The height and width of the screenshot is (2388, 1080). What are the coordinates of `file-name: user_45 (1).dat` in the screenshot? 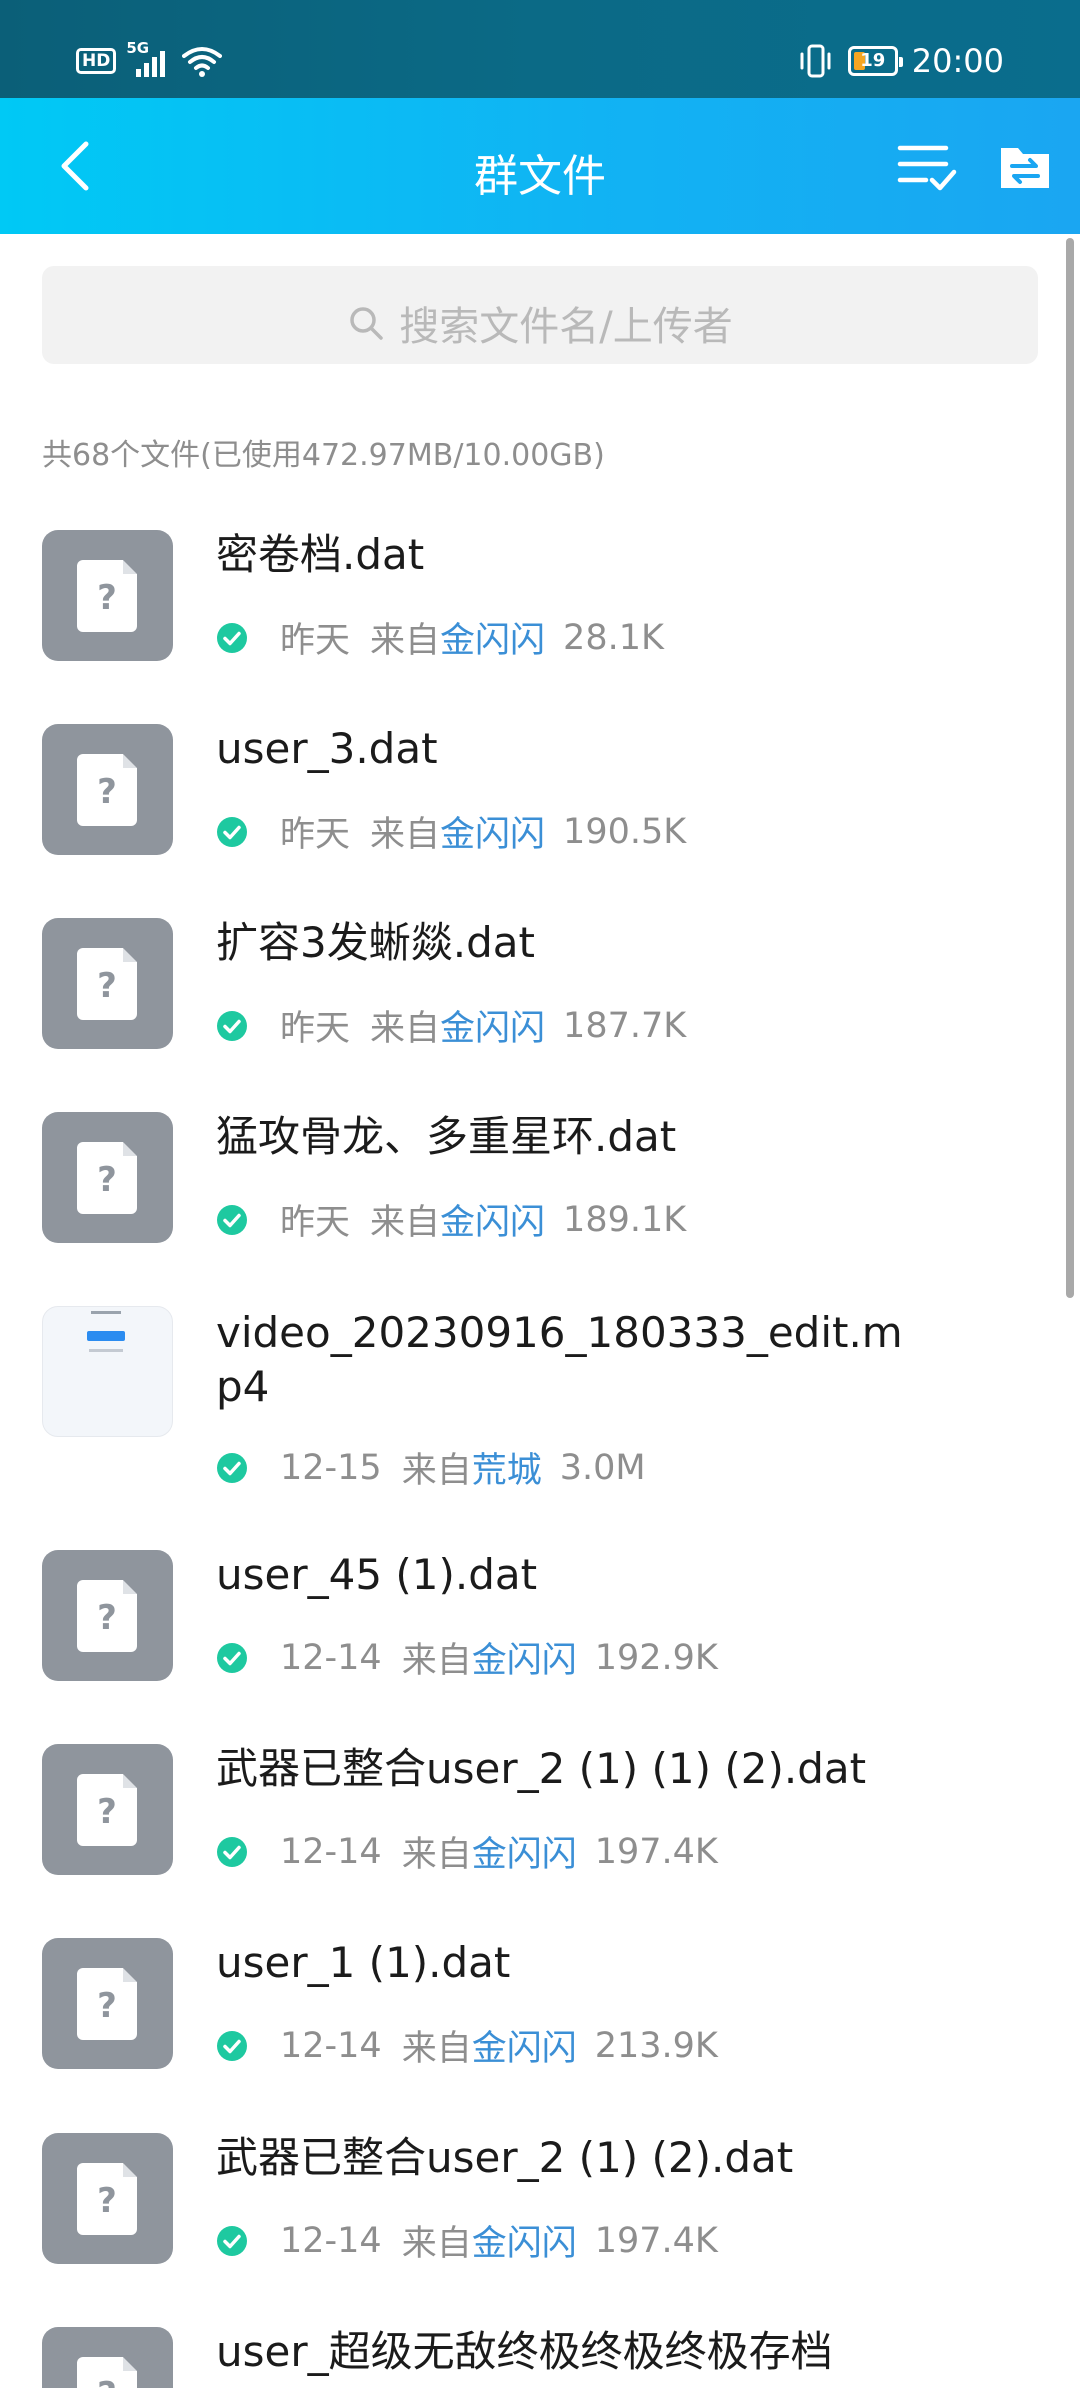 It's located at (377, 1574).